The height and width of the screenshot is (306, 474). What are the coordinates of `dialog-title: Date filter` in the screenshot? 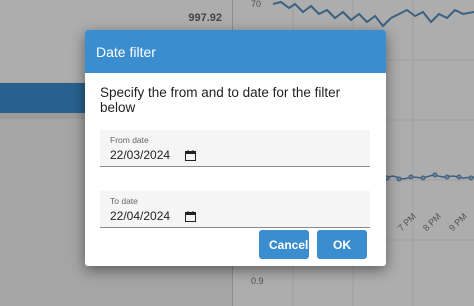 It's located at (126, 51).